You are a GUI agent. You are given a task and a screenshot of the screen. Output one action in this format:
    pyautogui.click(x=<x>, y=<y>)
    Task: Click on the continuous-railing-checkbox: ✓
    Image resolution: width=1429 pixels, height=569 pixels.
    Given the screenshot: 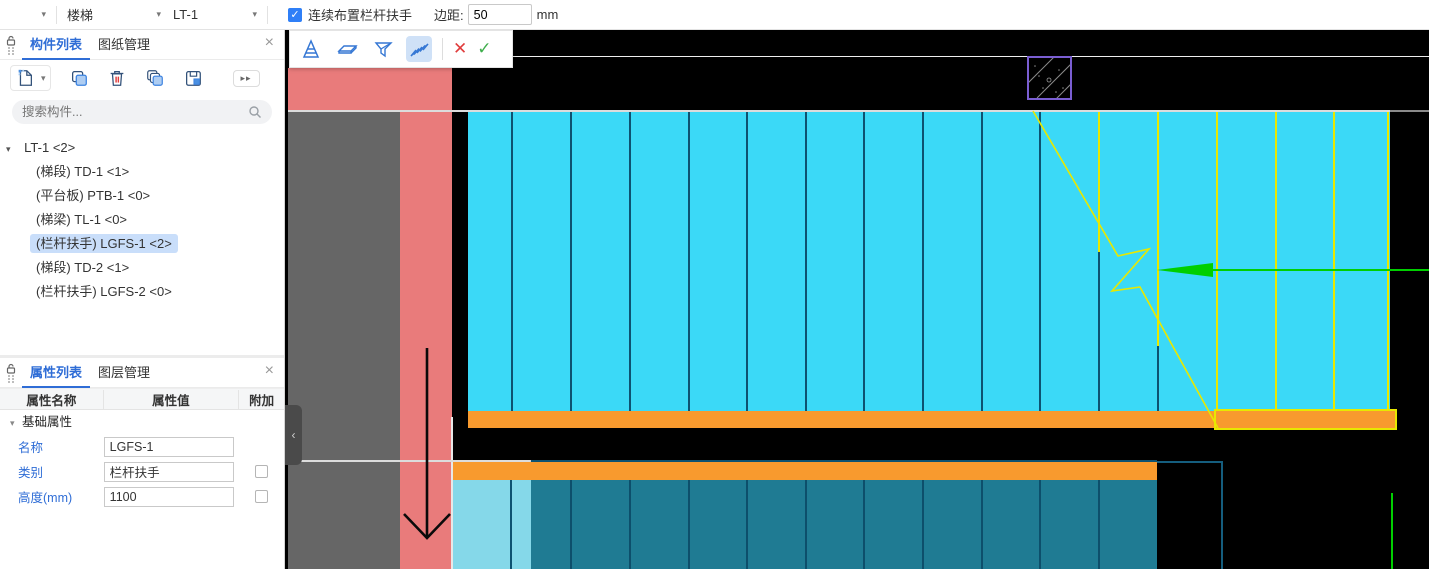 What is the action you would take?
    pyautogui.click(x=295, y=14)
    